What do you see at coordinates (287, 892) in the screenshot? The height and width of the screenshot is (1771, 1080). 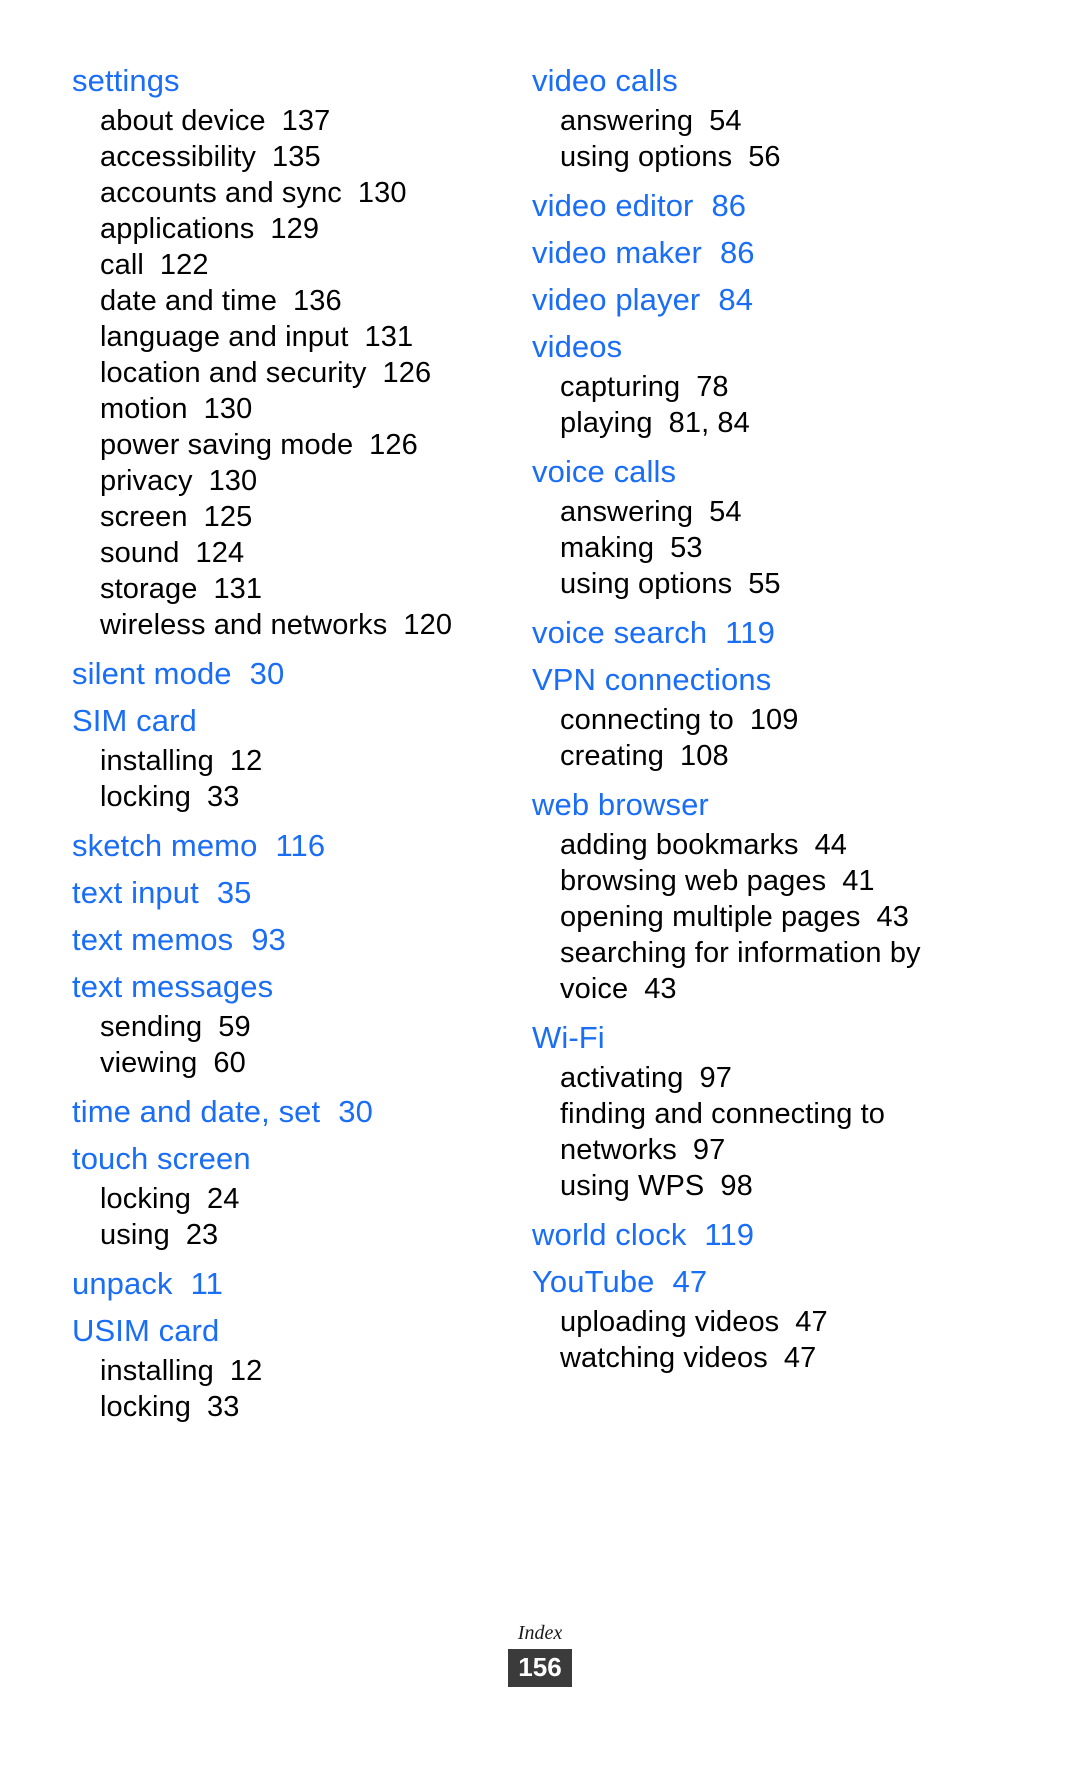 I see `index-headword: text input 35` at bounding box center [287, 892].